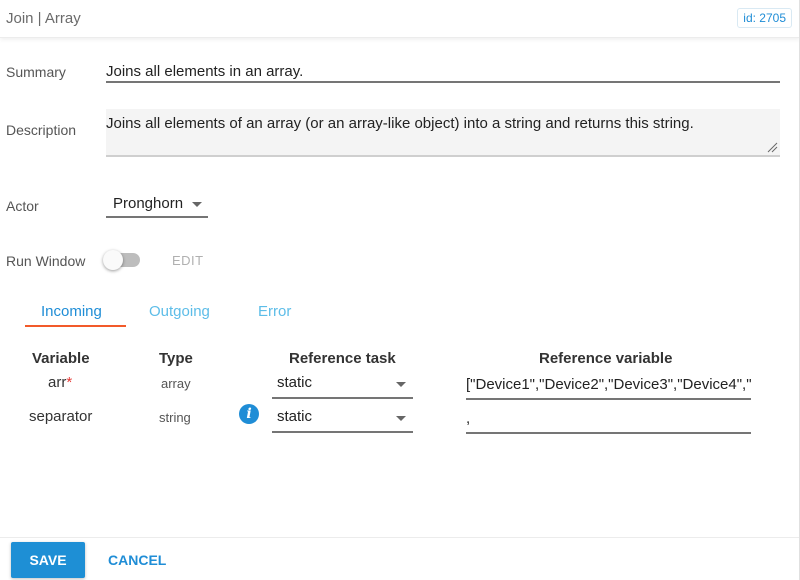 This screenshot has width=800, height=580. Describe the element at coordinates (400, 558) in the screenshot. I see `footer-bar: SAVE CANCEL` at that location.